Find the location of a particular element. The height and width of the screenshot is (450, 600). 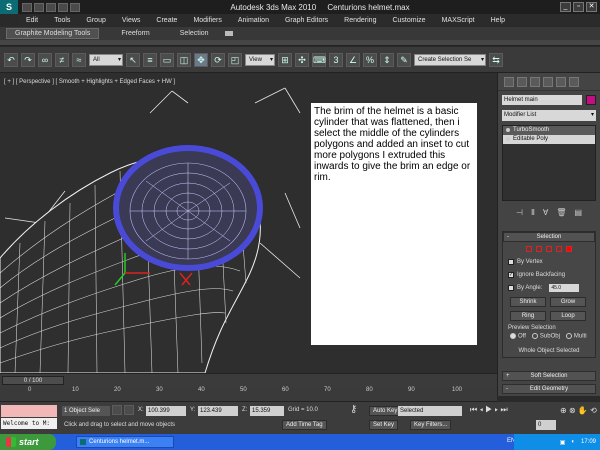

menu-graph-editors: Graph Editors is located at coordinates (306, 20).